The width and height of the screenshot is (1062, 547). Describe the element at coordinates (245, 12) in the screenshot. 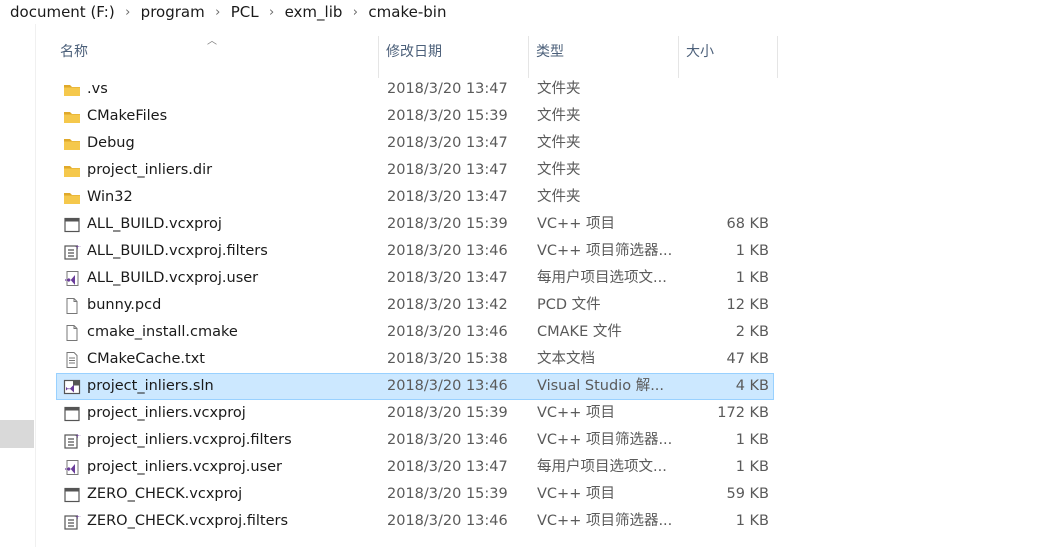

I see `breadcrumb-item-pcl: PCL` at that location.